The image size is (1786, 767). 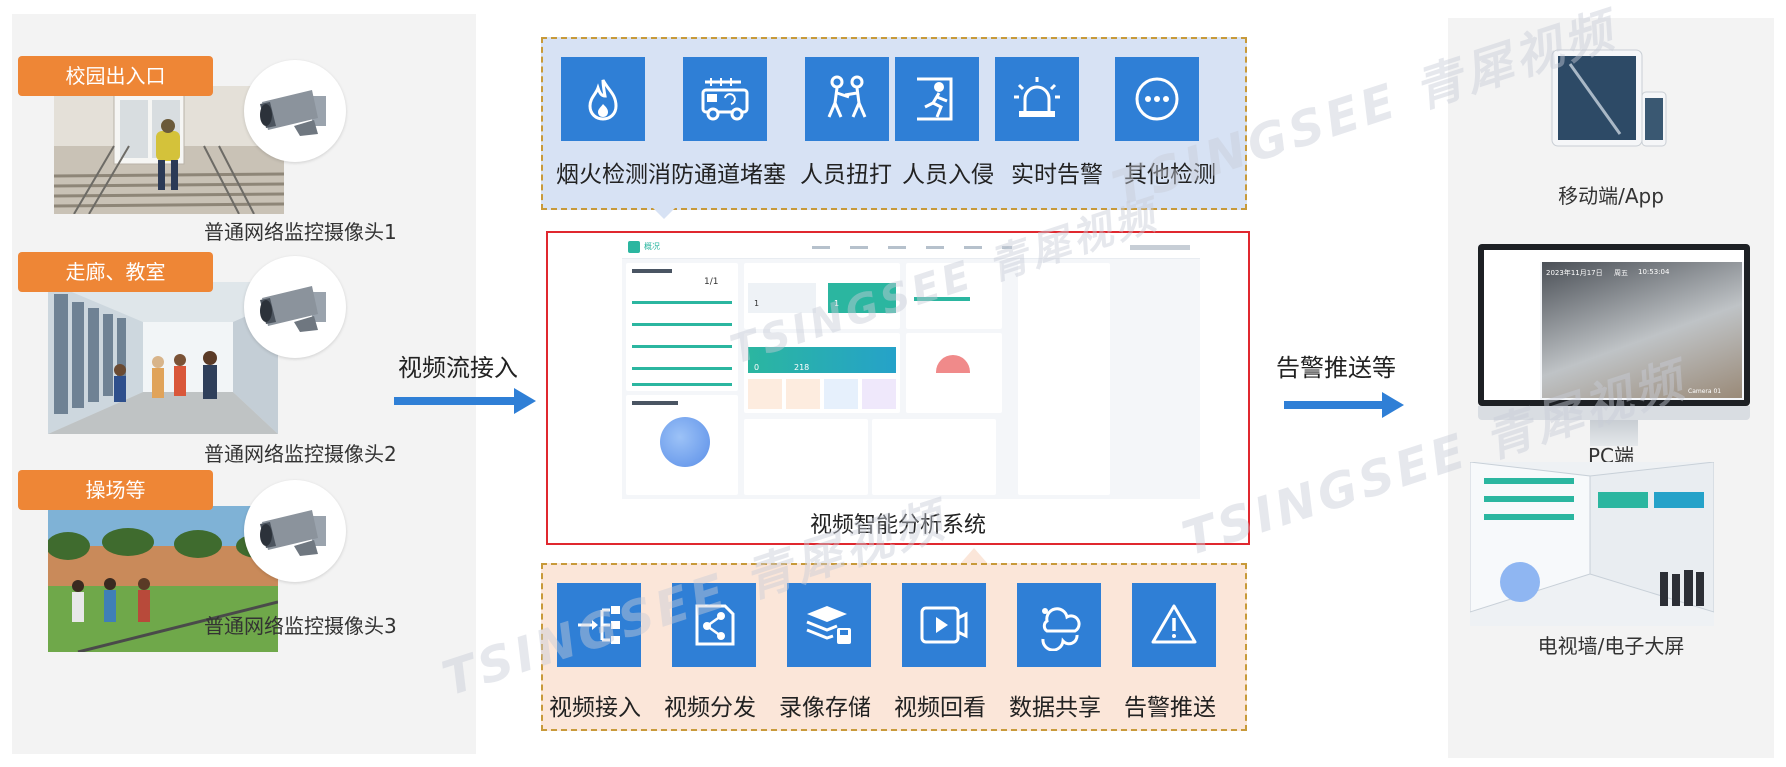 I want to click on warning-icon, so click(x=1174, y=625).